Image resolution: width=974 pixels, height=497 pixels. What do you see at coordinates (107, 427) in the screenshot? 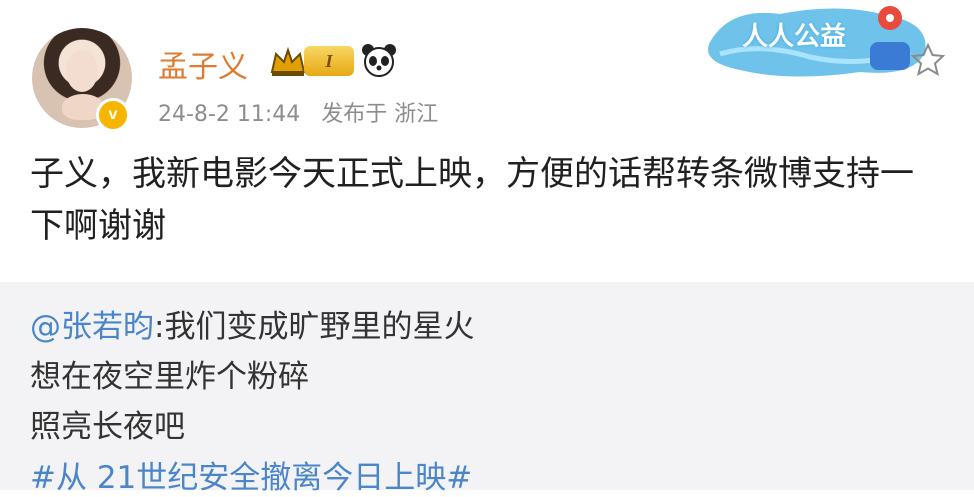
I see `repost-line-3: 照亮长夜吧` at bounding box center [107, 427].